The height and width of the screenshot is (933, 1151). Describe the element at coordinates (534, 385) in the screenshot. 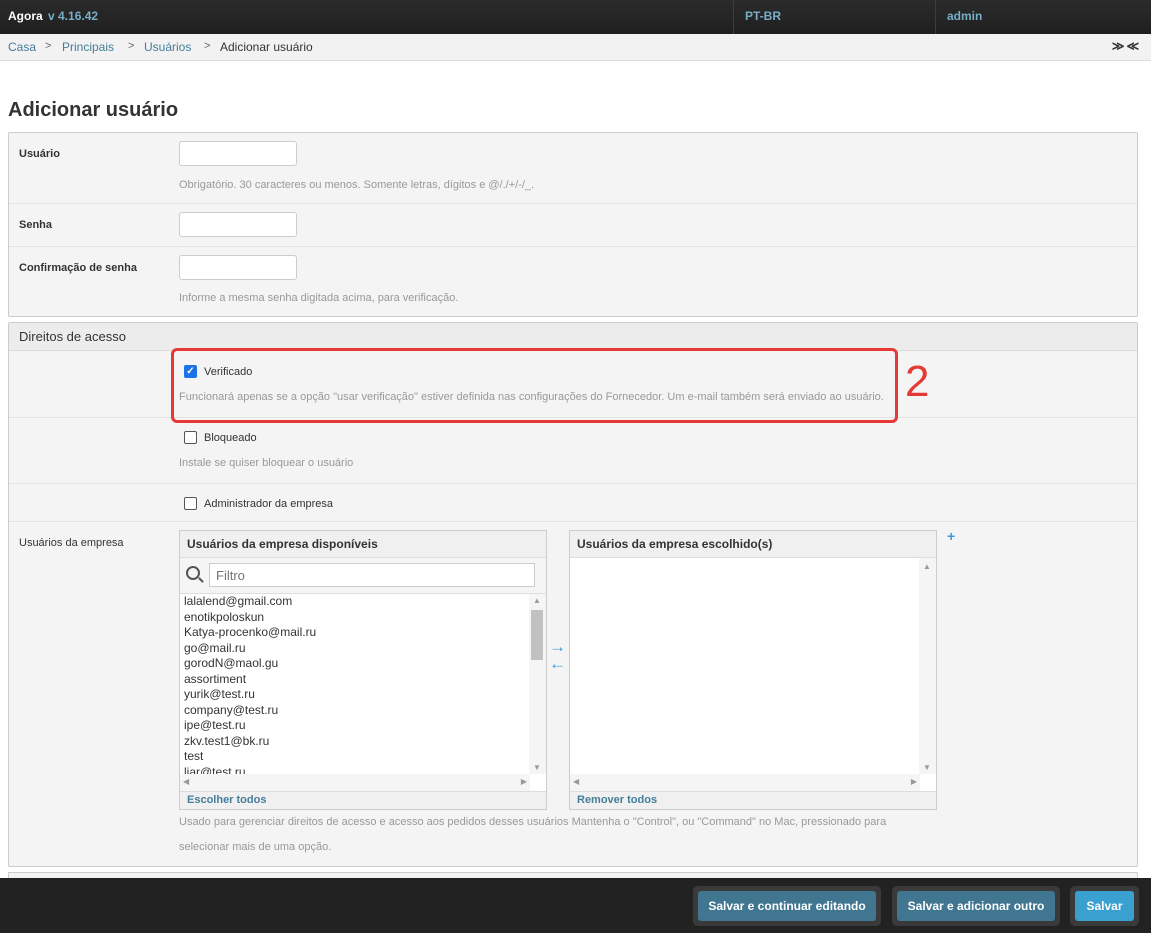

I see `annotation-highlight-box` at that location.